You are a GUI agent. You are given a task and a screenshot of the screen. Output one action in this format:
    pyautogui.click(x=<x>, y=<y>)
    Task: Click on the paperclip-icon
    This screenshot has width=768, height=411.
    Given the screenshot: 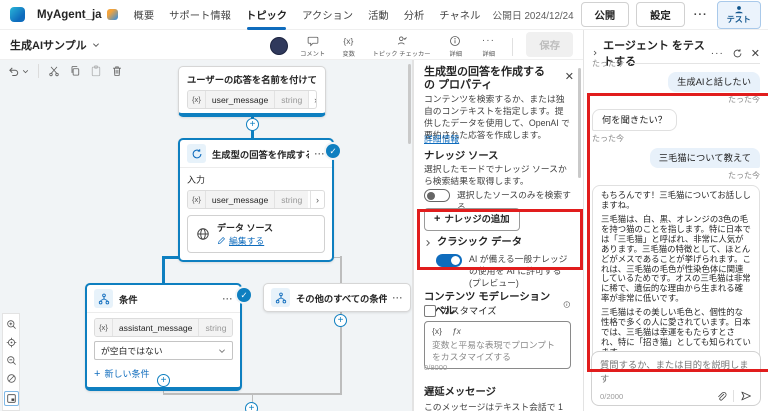 What is the action you would take?
    pyautogui.click(x=721, y=396)
    